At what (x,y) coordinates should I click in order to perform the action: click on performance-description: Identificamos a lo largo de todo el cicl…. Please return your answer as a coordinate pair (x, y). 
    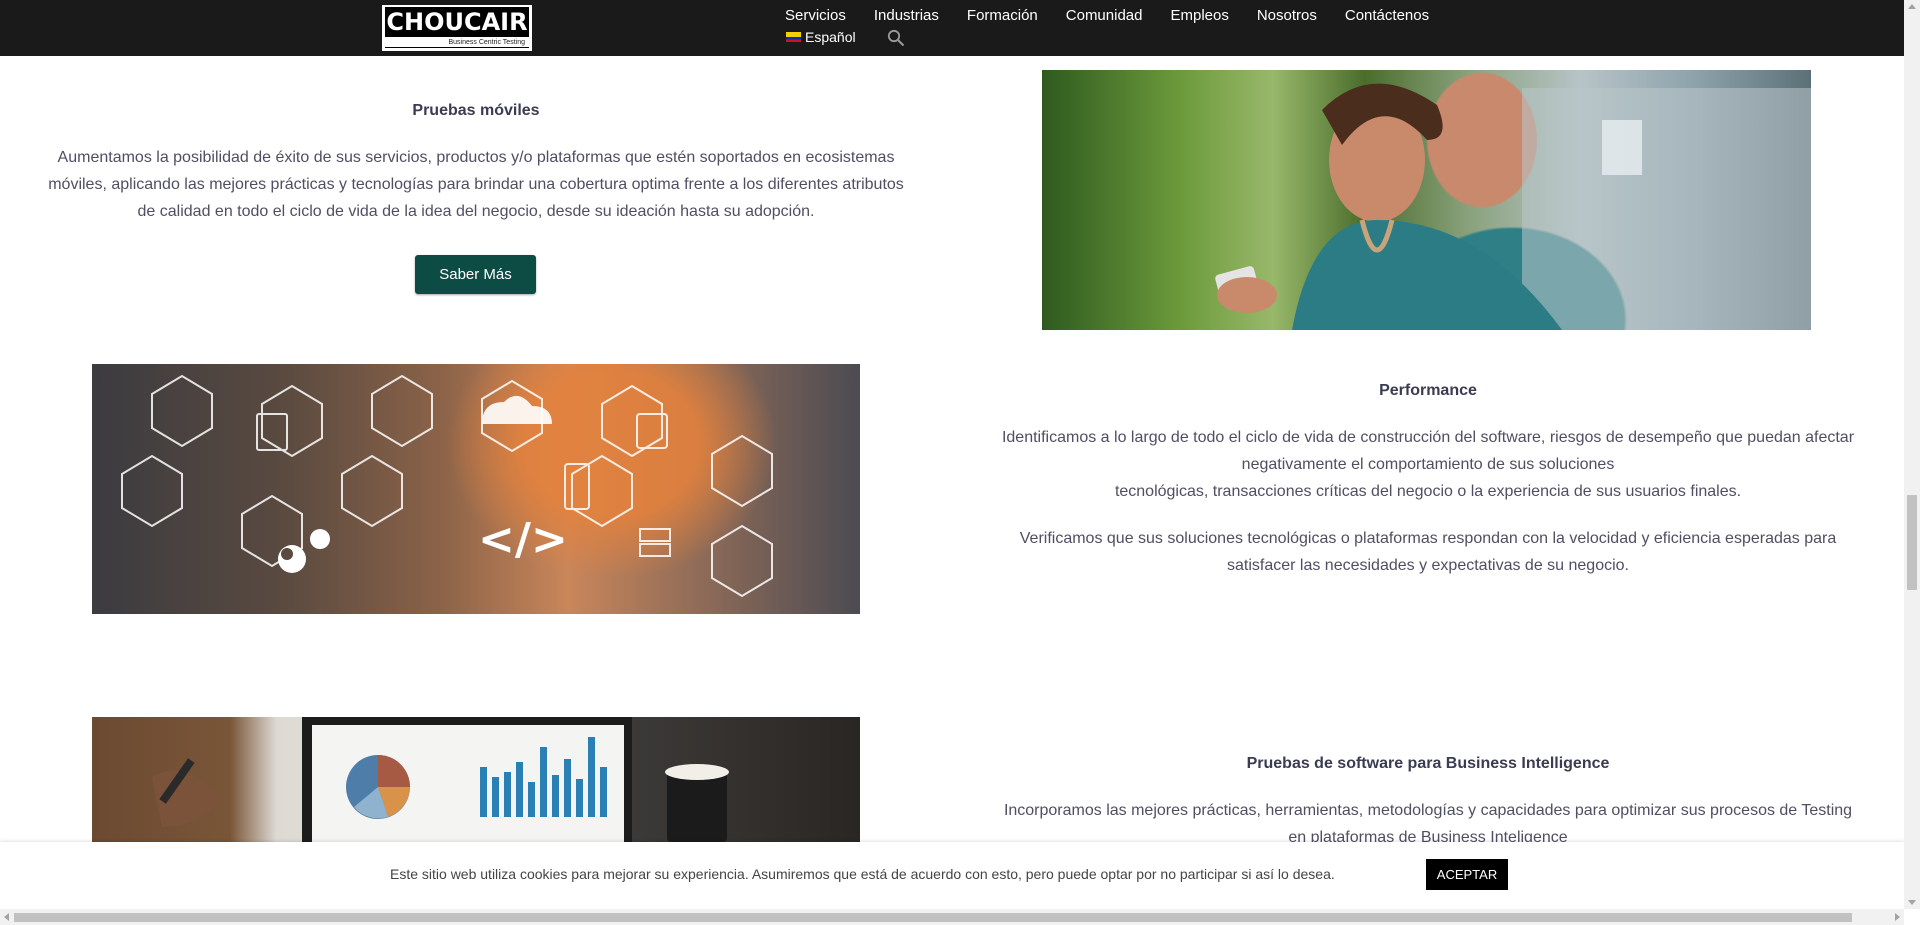
    Looking at the image, I should click on (1428, 464).